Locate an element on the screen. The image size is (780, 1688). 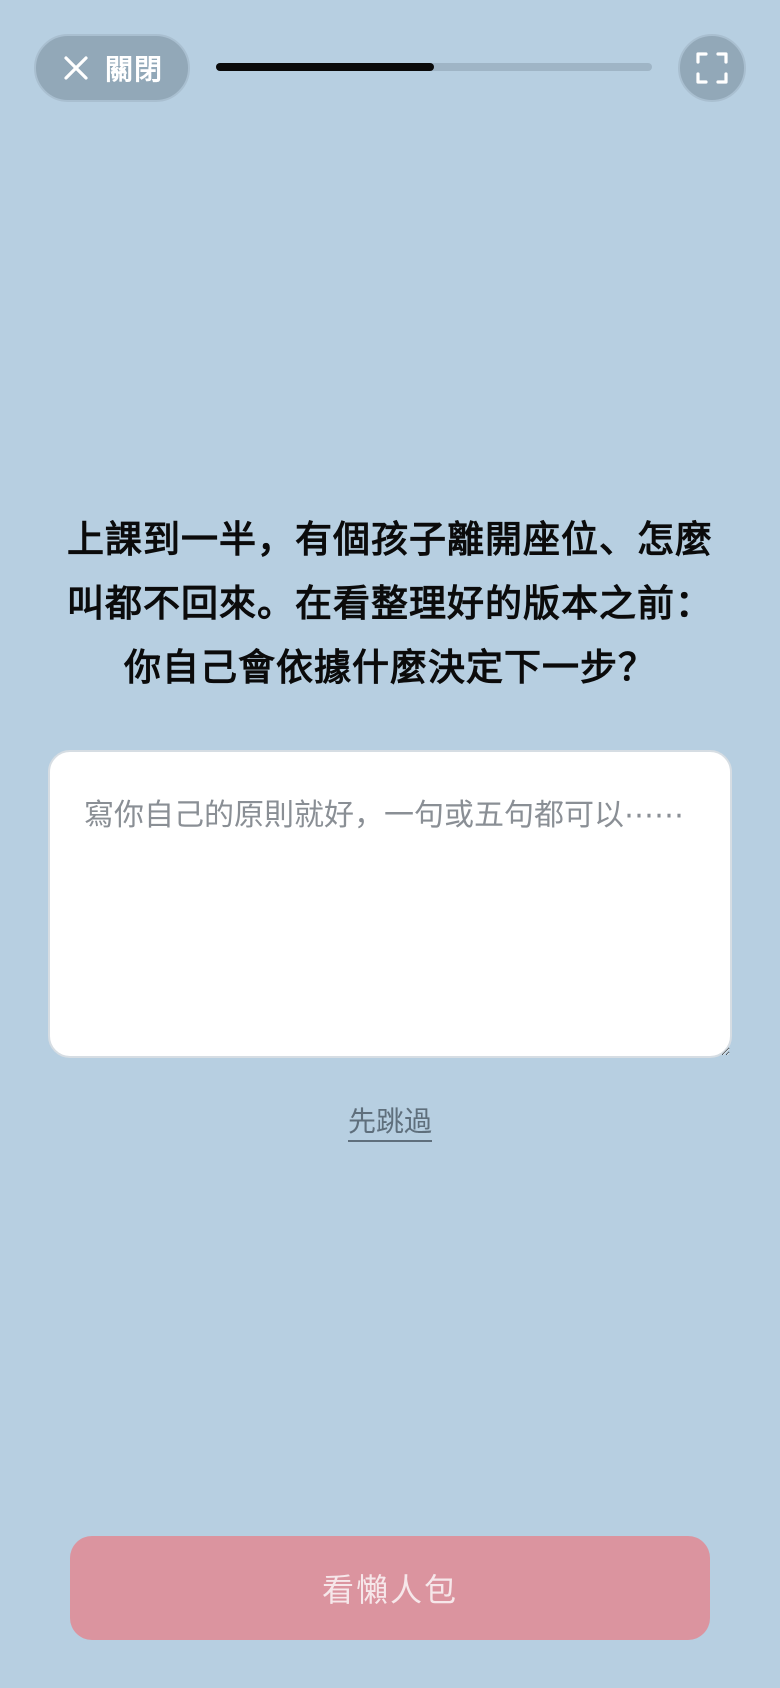
close-button: 關閉 is located at coordinates (112, 68).